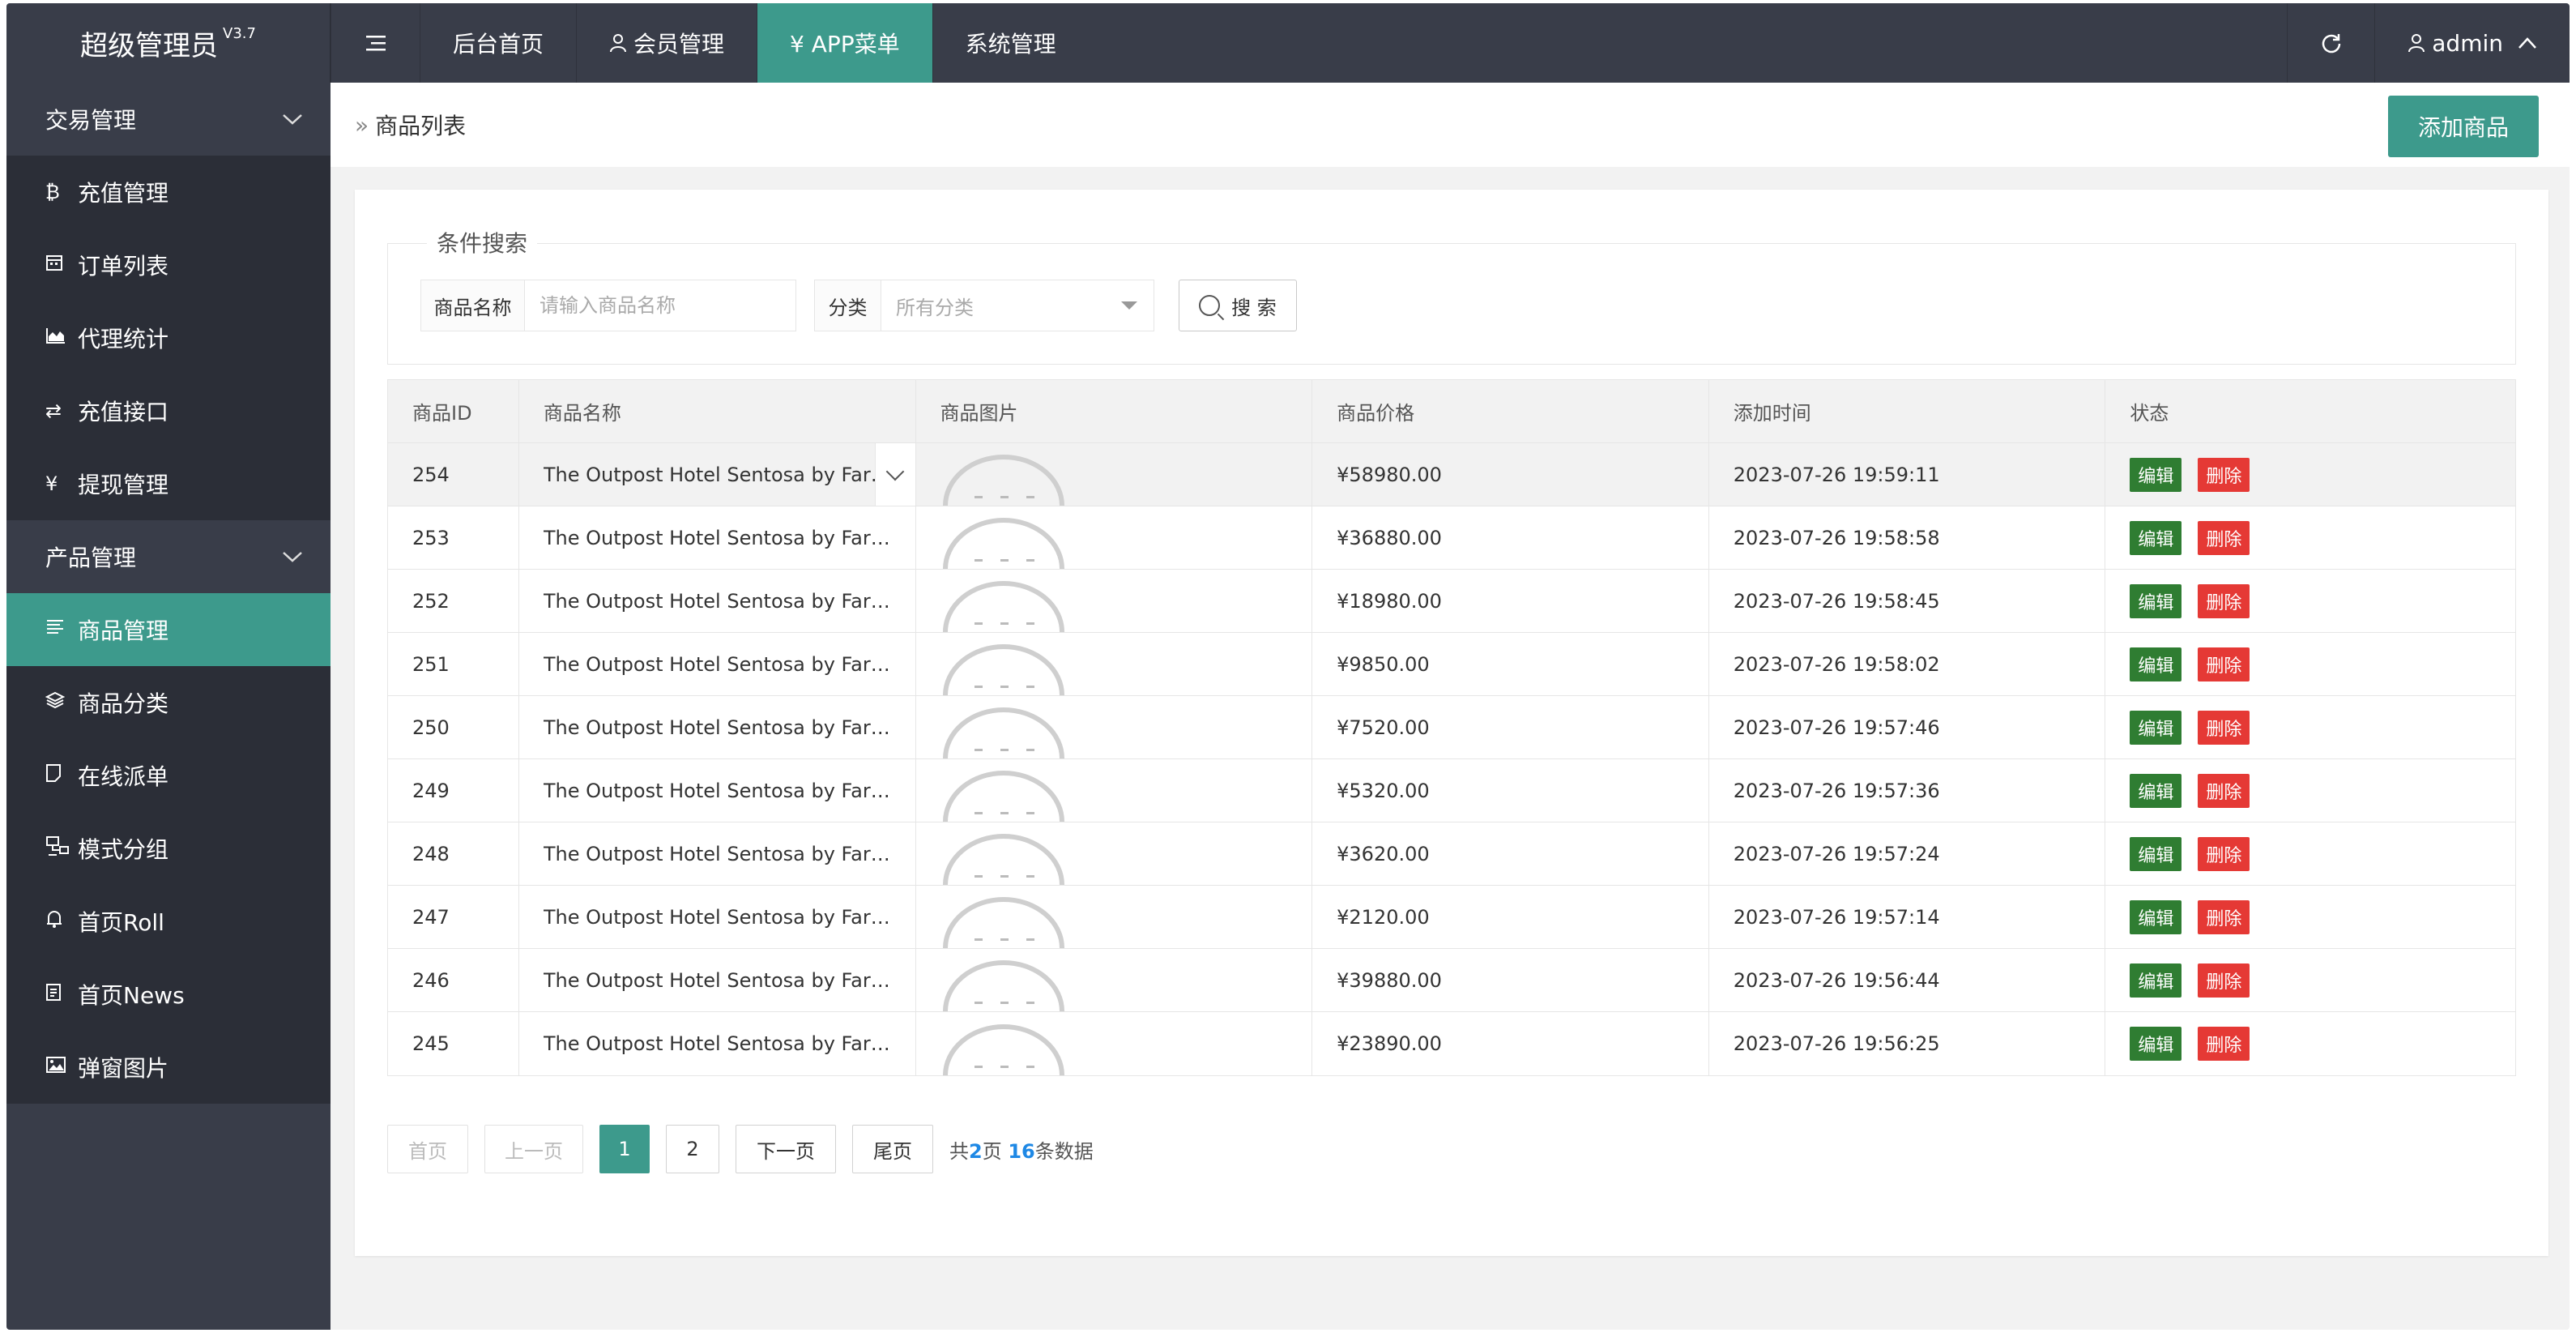 This screenshot has height=1333, width=2576. What do you see at coordinates (123, 776) in the screenshot?
I see `sidebar-item-label: 在线派单` at bounding box center [123, 776].